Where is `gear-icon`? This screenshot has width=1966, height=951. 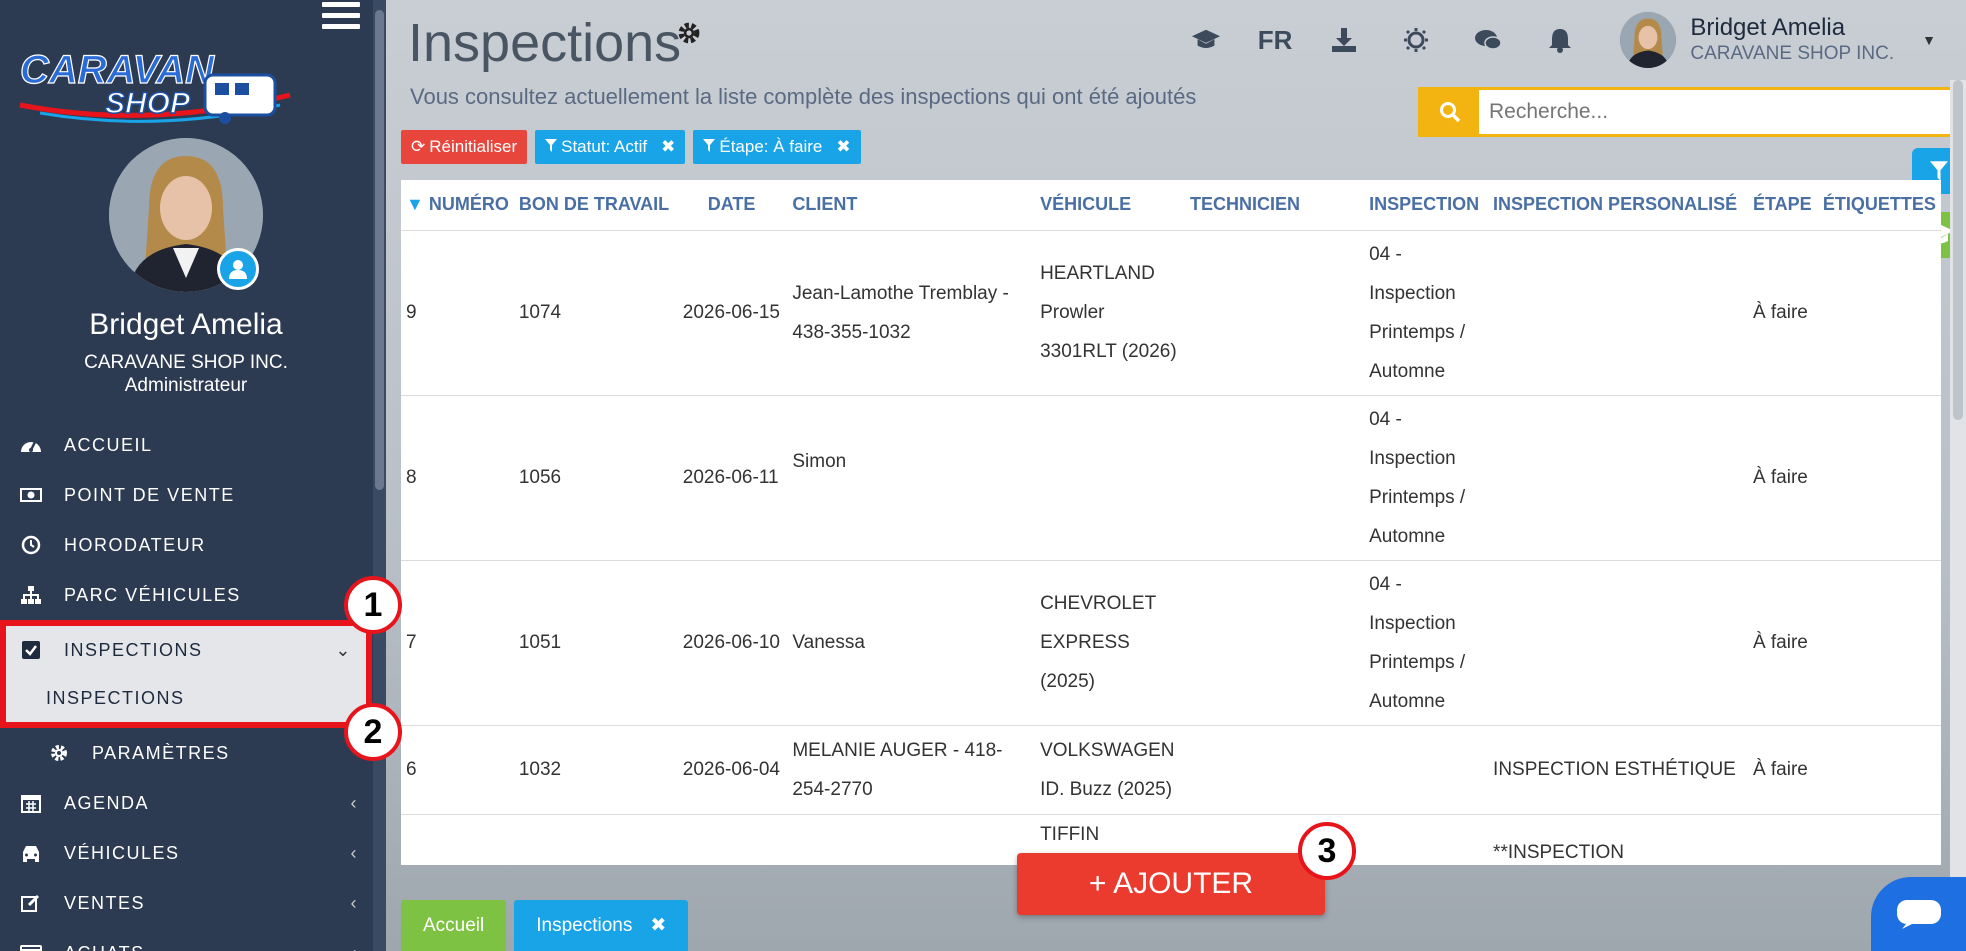 gear-icon is located at coordinates (59, 753).